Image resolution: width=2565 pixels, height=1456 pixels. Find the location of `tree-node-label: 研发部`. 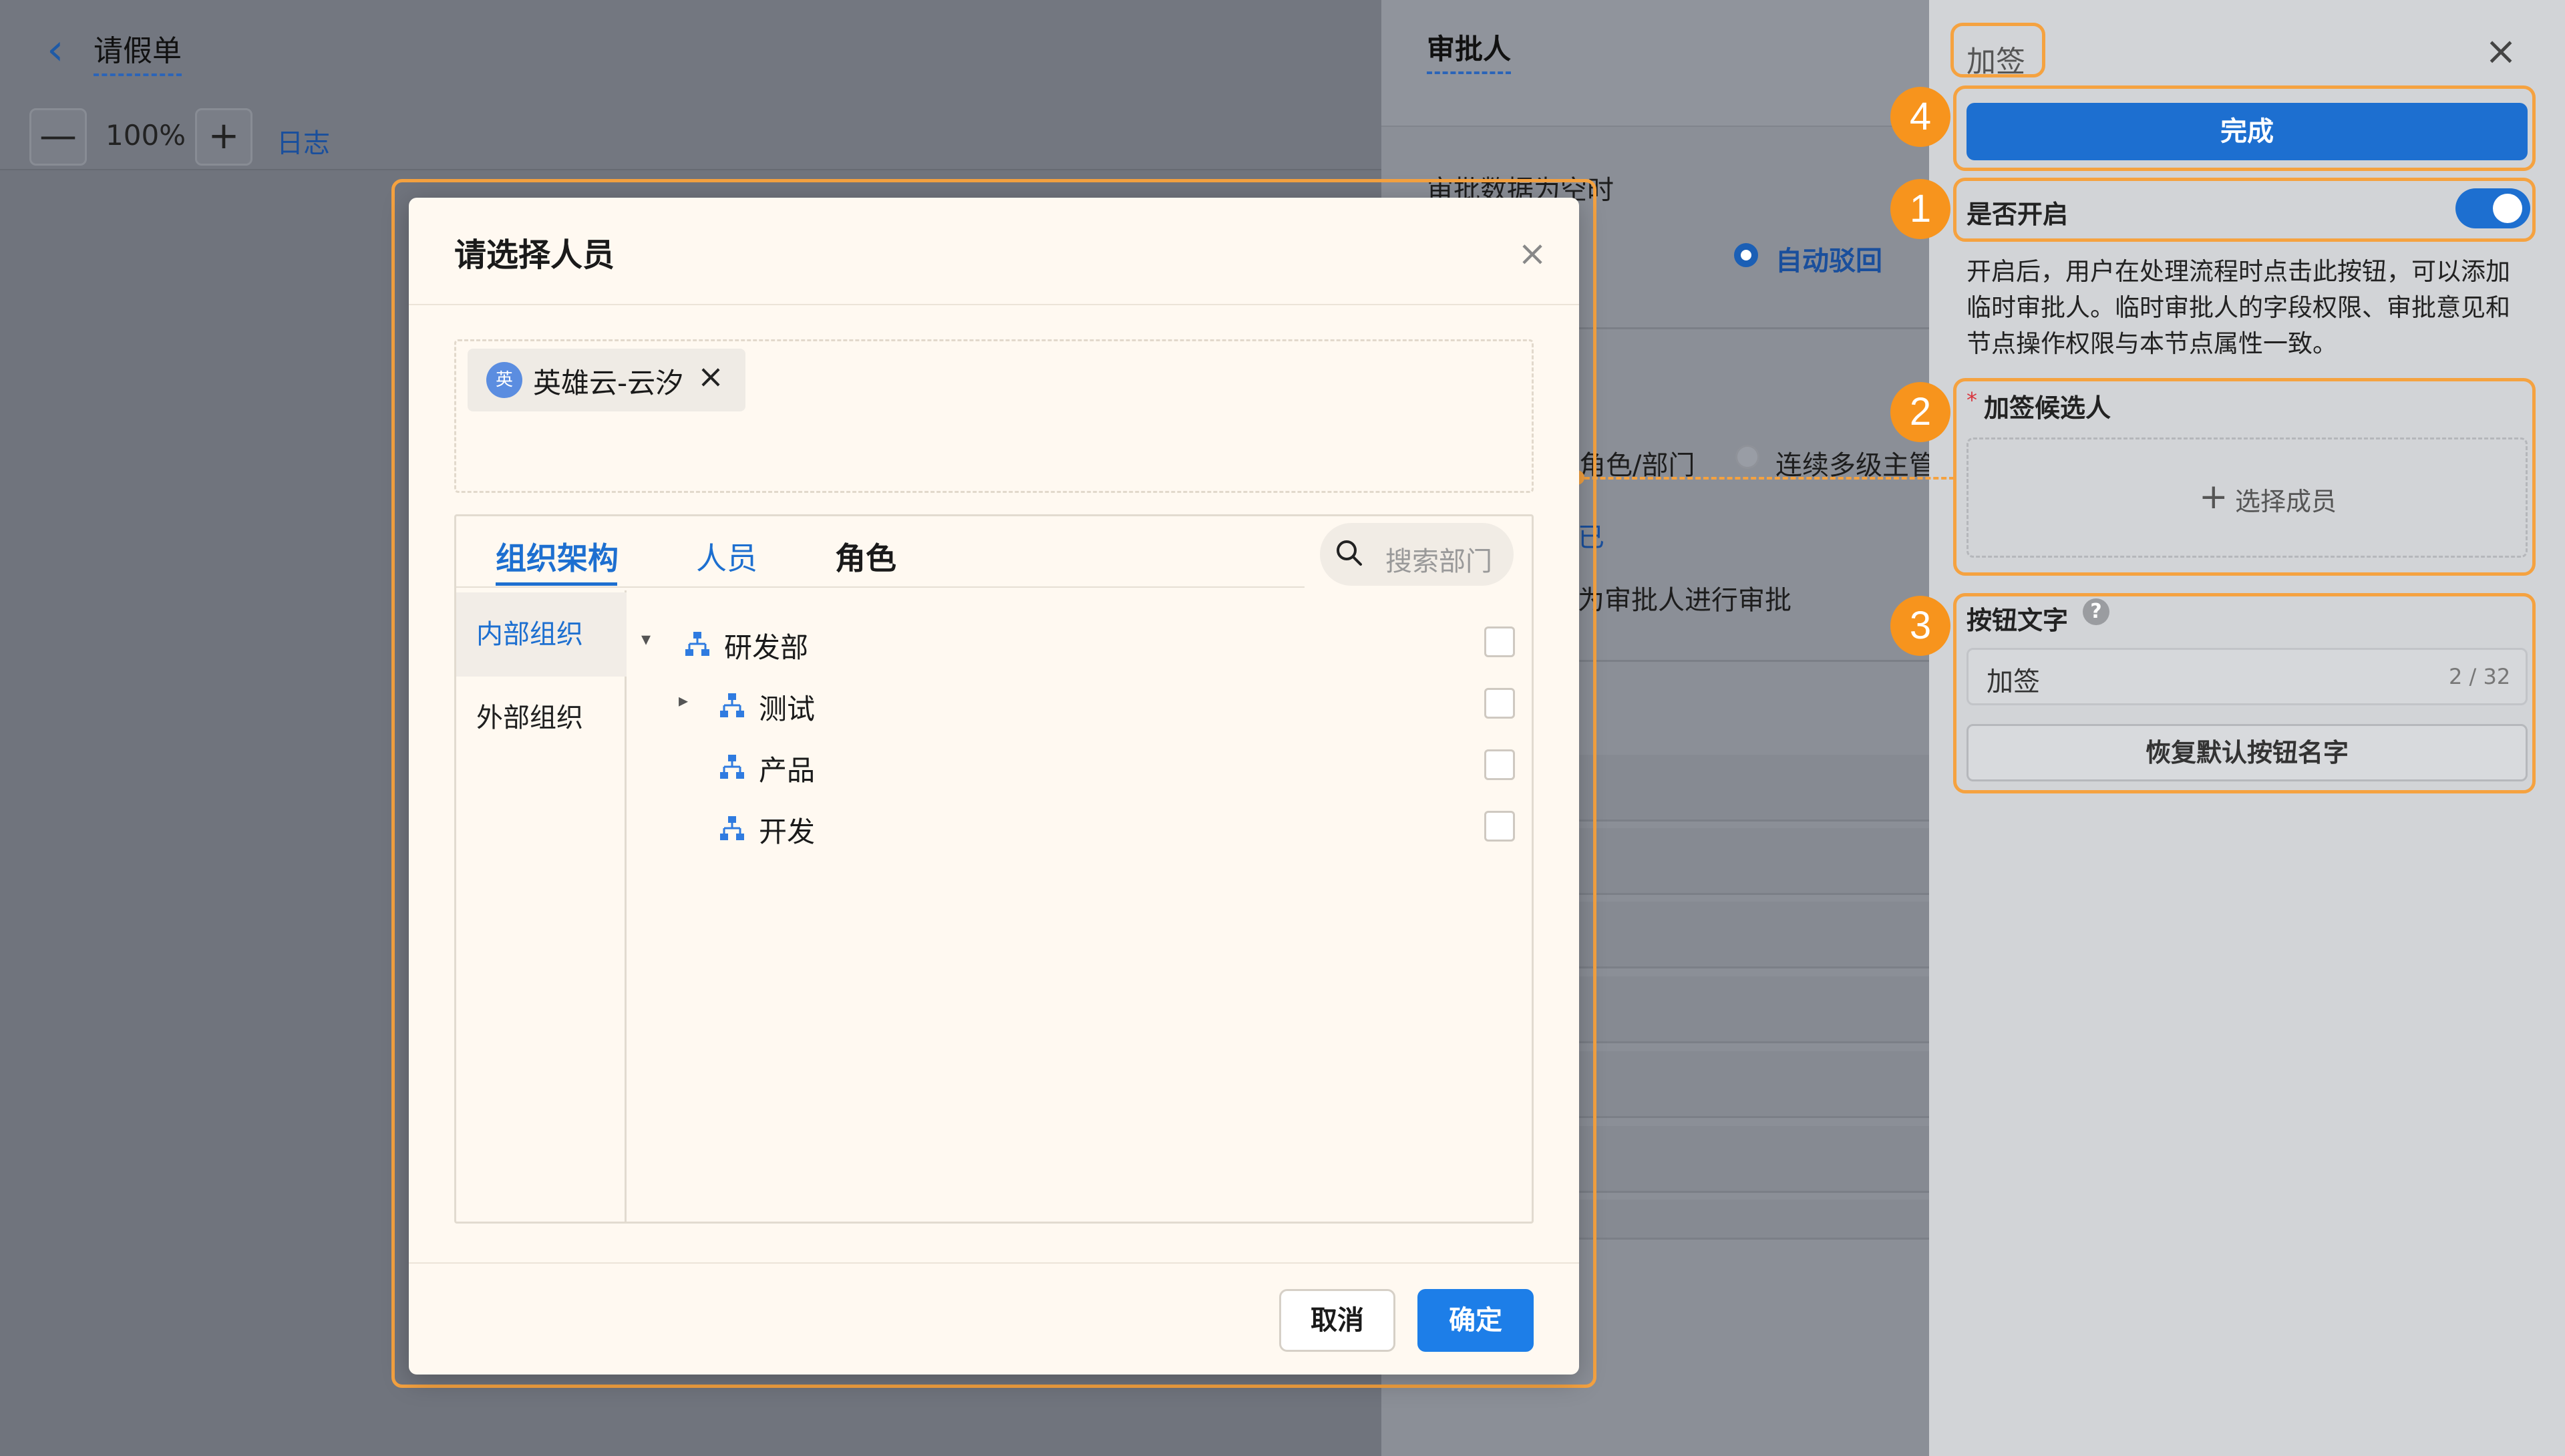

tree-node-label: 研发部 is located at coordinates (766, 645).